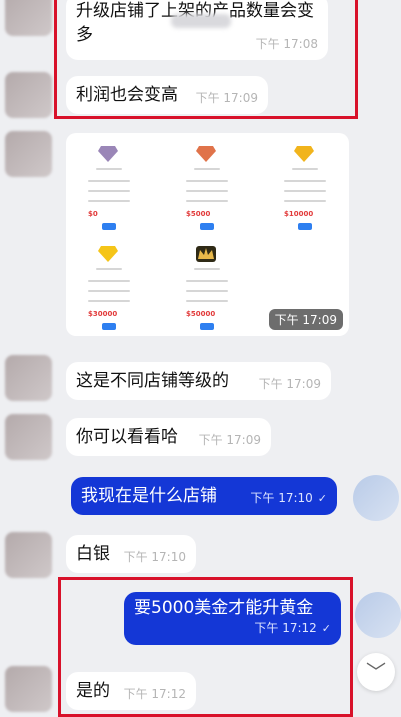 This screenshot has height=717, width=401. Describe the element at coordinates (149, 496) in the screenshot. I see `message-text: 我现在是什么店铺` at that location.